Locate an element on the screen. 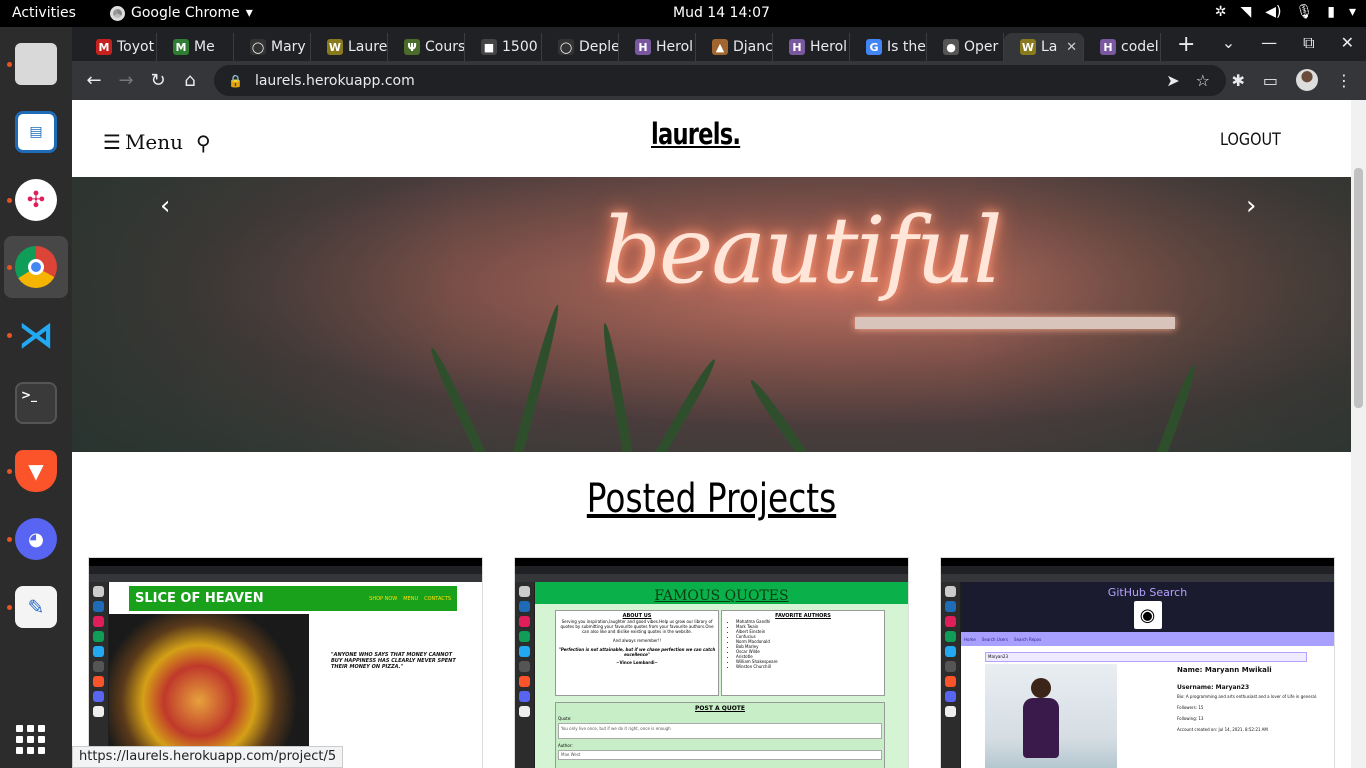  dock-text-editor: ✎ is located at coordinates (36, 607).